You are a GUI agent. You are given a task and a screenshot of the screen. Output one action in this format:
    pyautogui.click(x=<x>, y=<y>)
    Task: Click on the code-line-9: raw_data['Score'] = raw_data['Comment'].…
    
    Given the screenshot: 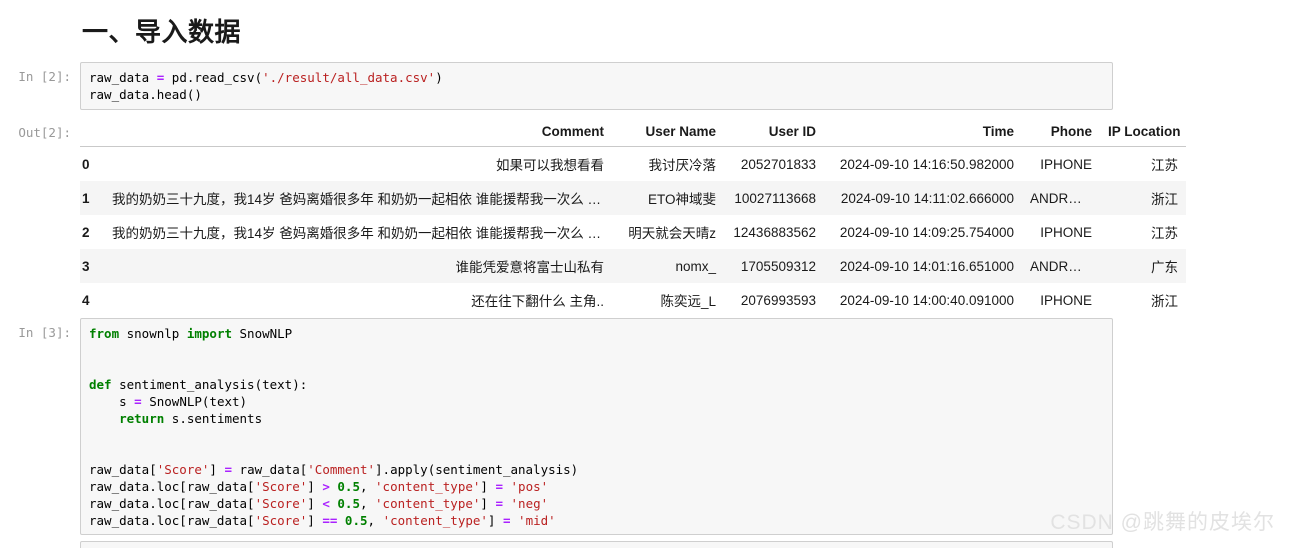 What is the action you would take?
    pyautogui.click(x=334, y=469)
    